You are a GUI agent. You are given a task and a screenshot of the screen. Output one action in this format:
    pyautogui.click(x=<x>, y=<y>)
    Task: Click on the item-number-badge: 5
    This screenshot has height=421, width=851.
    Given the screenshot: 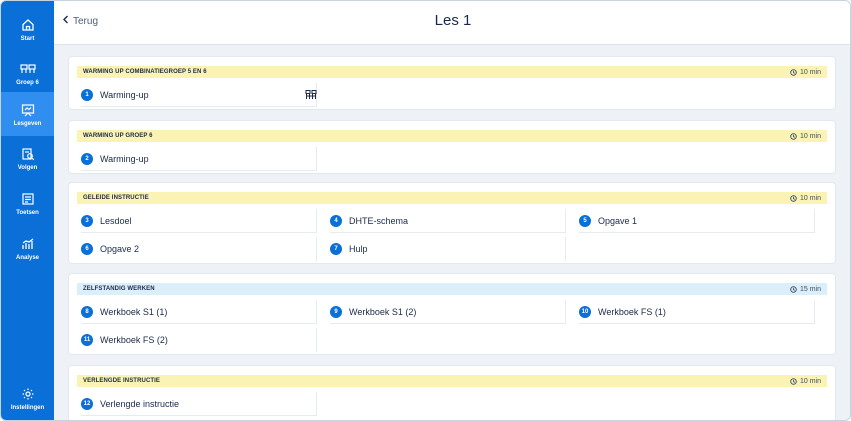 What is the action you would take?
    pyautogui.click(x=585, y=220)
    